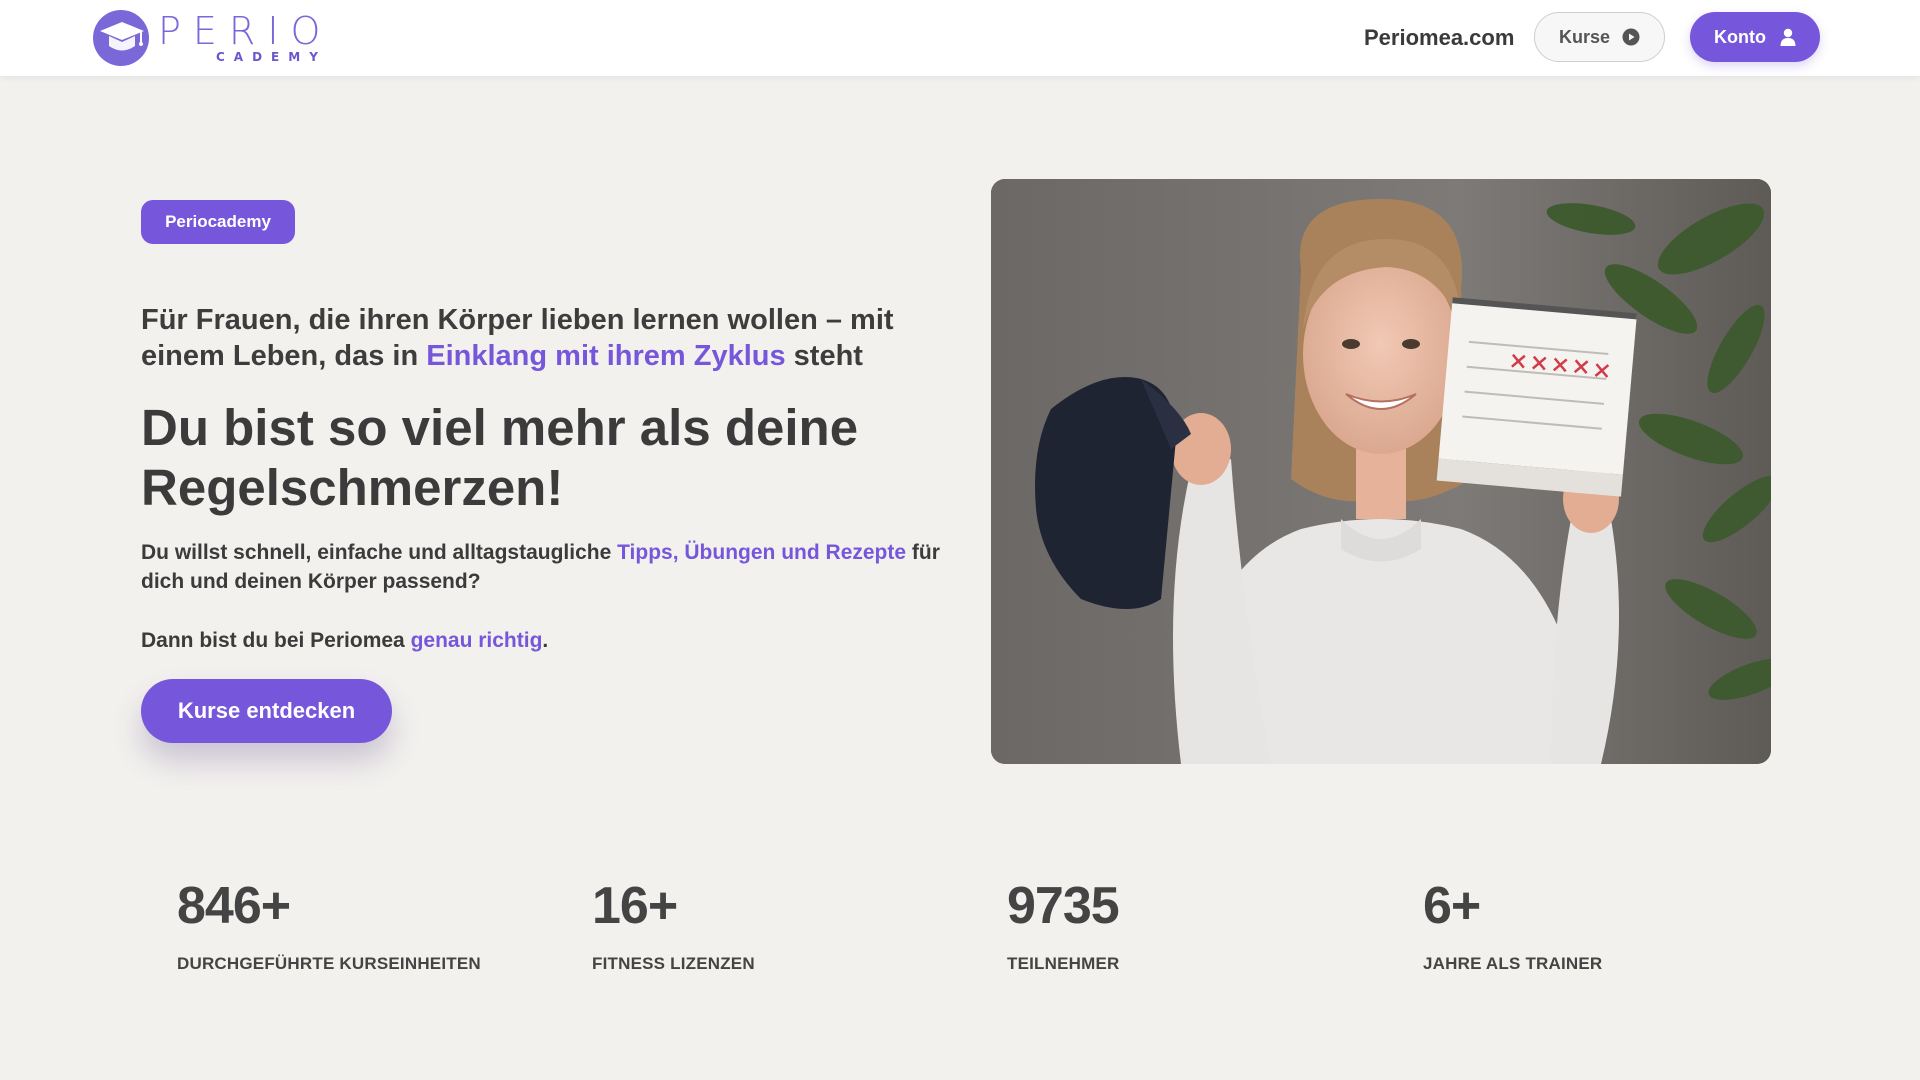 The width and height of the screenshot is (1920, 1080). I want to click on graduation-cap-logo-icon, so click(121, 38).